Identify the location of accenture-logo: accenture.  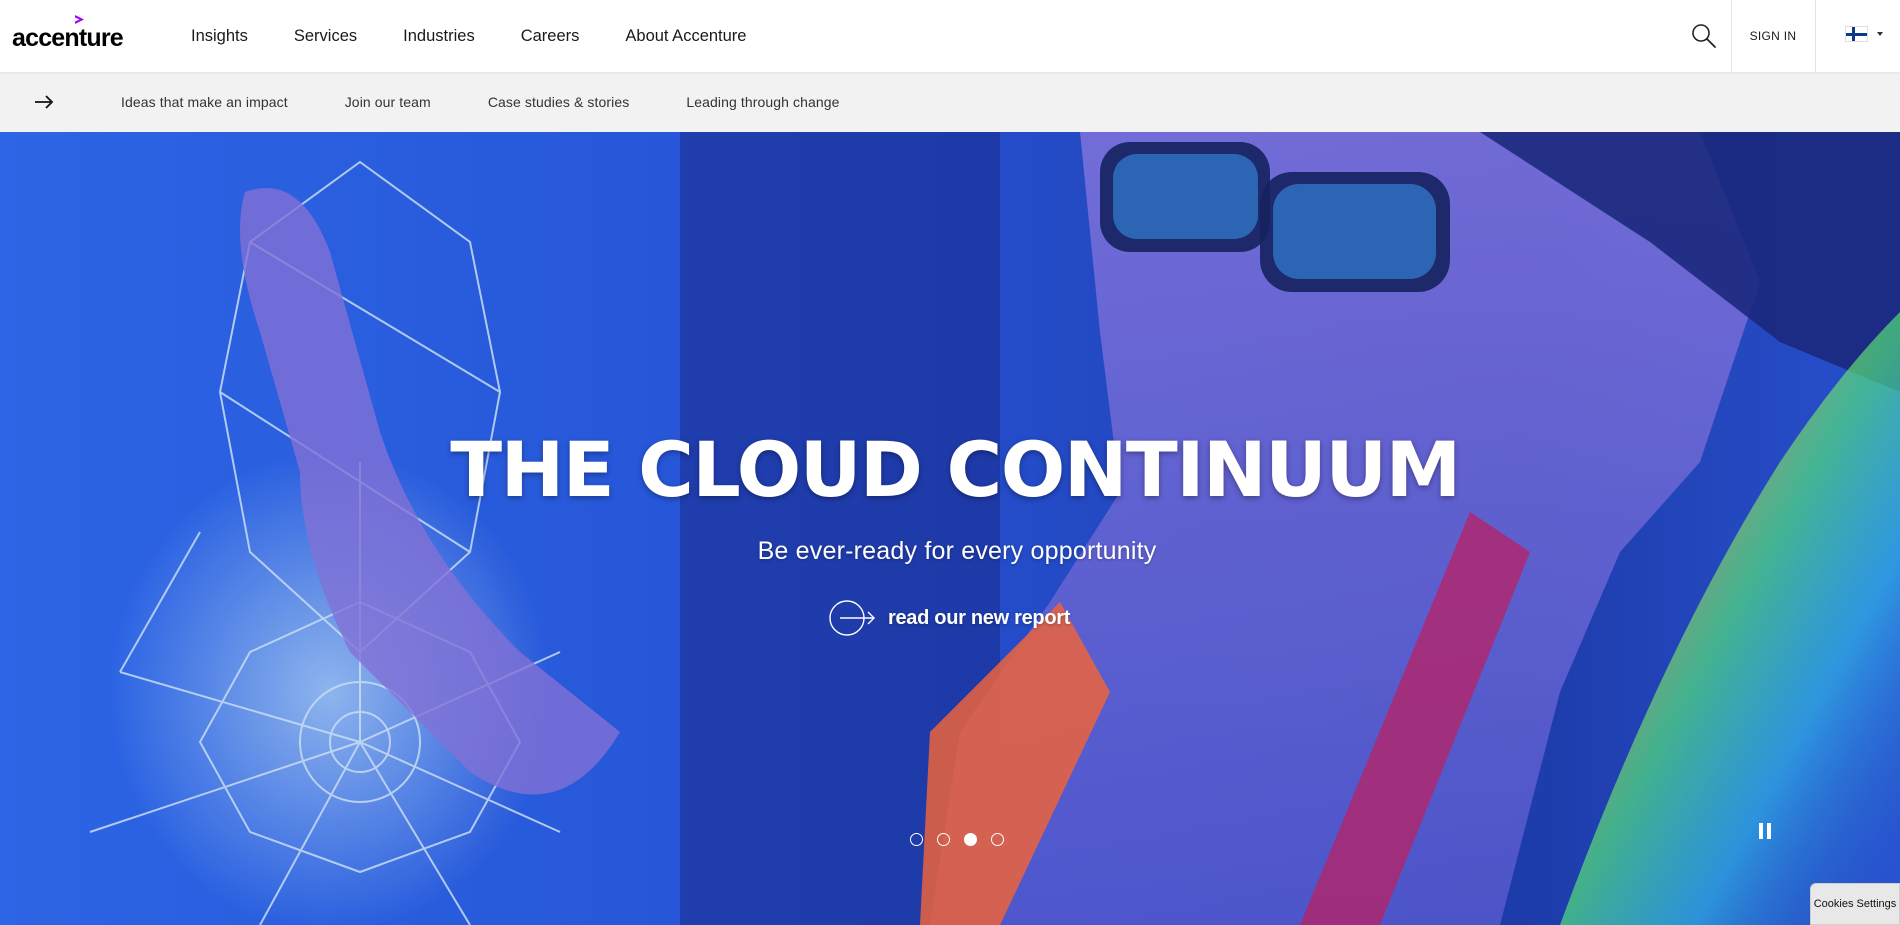
(68, 33).